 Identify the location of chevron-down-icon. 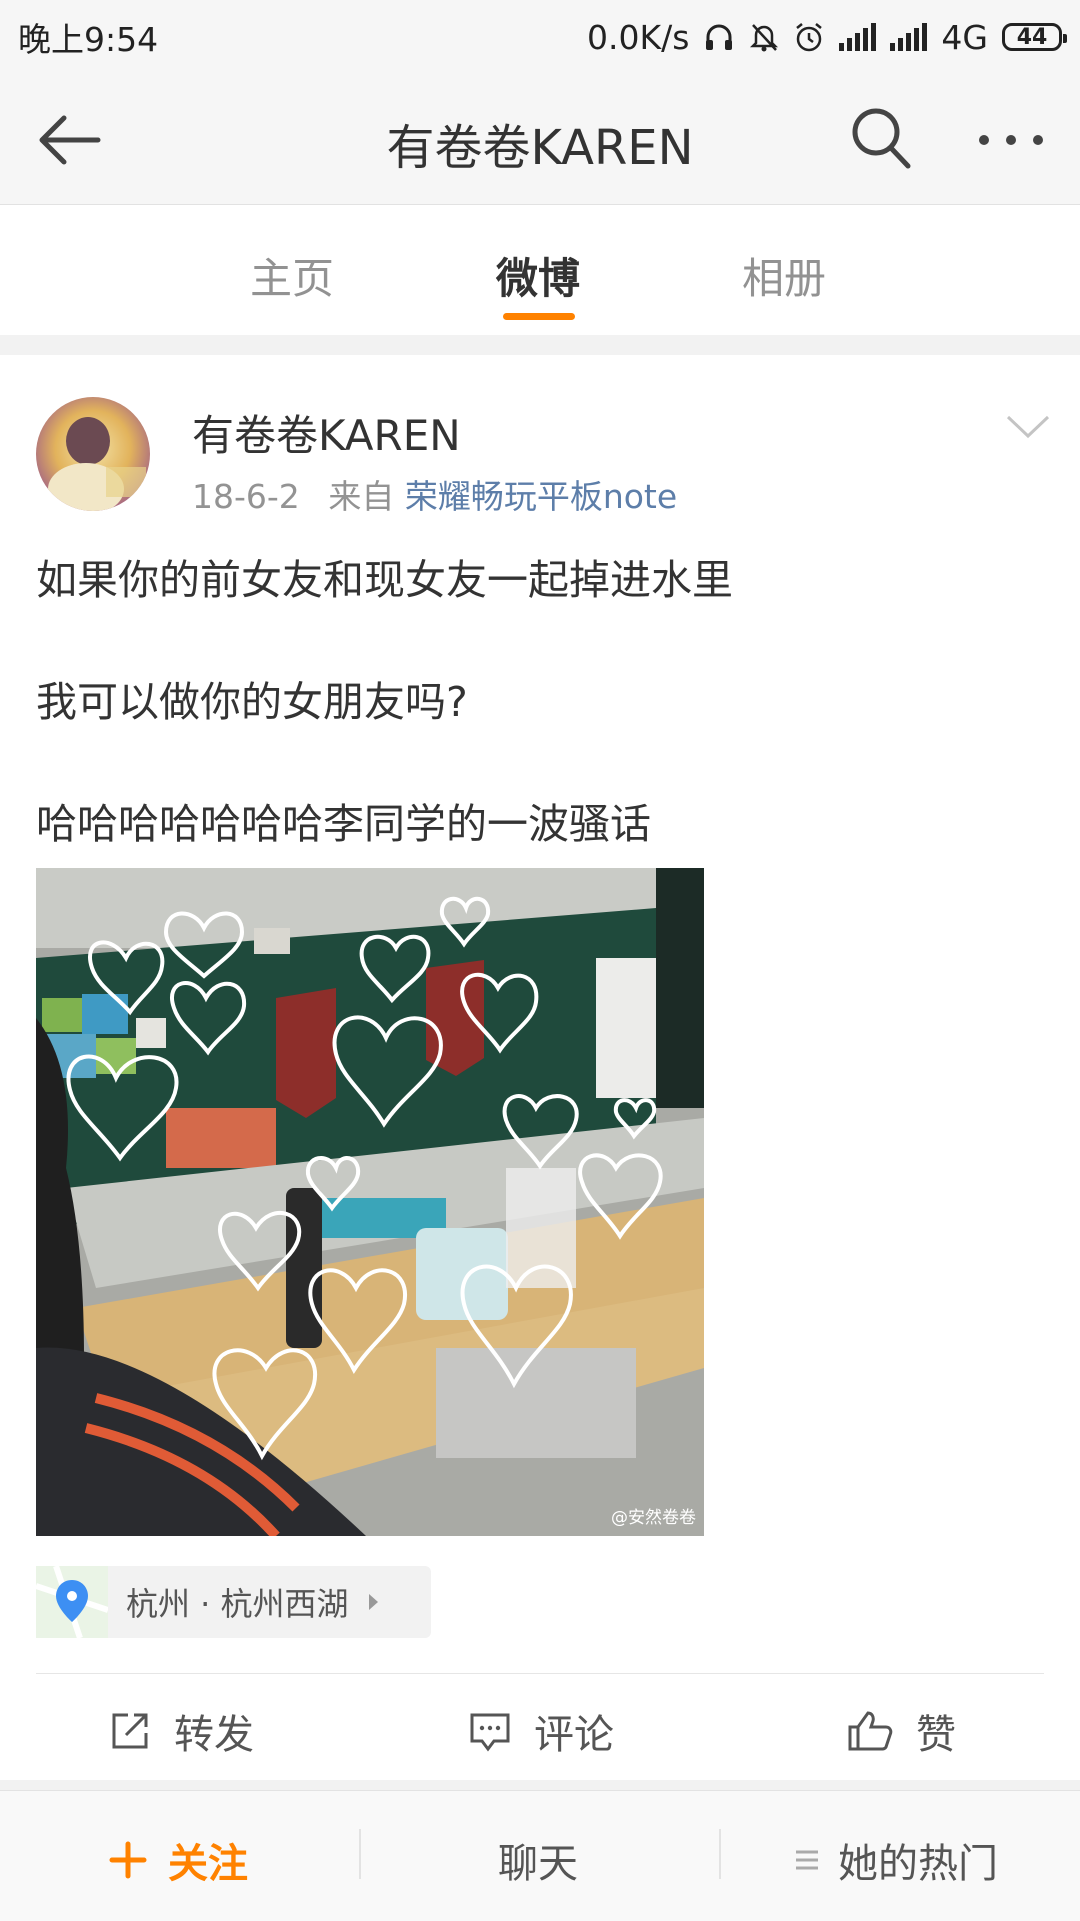
(1028, 429).